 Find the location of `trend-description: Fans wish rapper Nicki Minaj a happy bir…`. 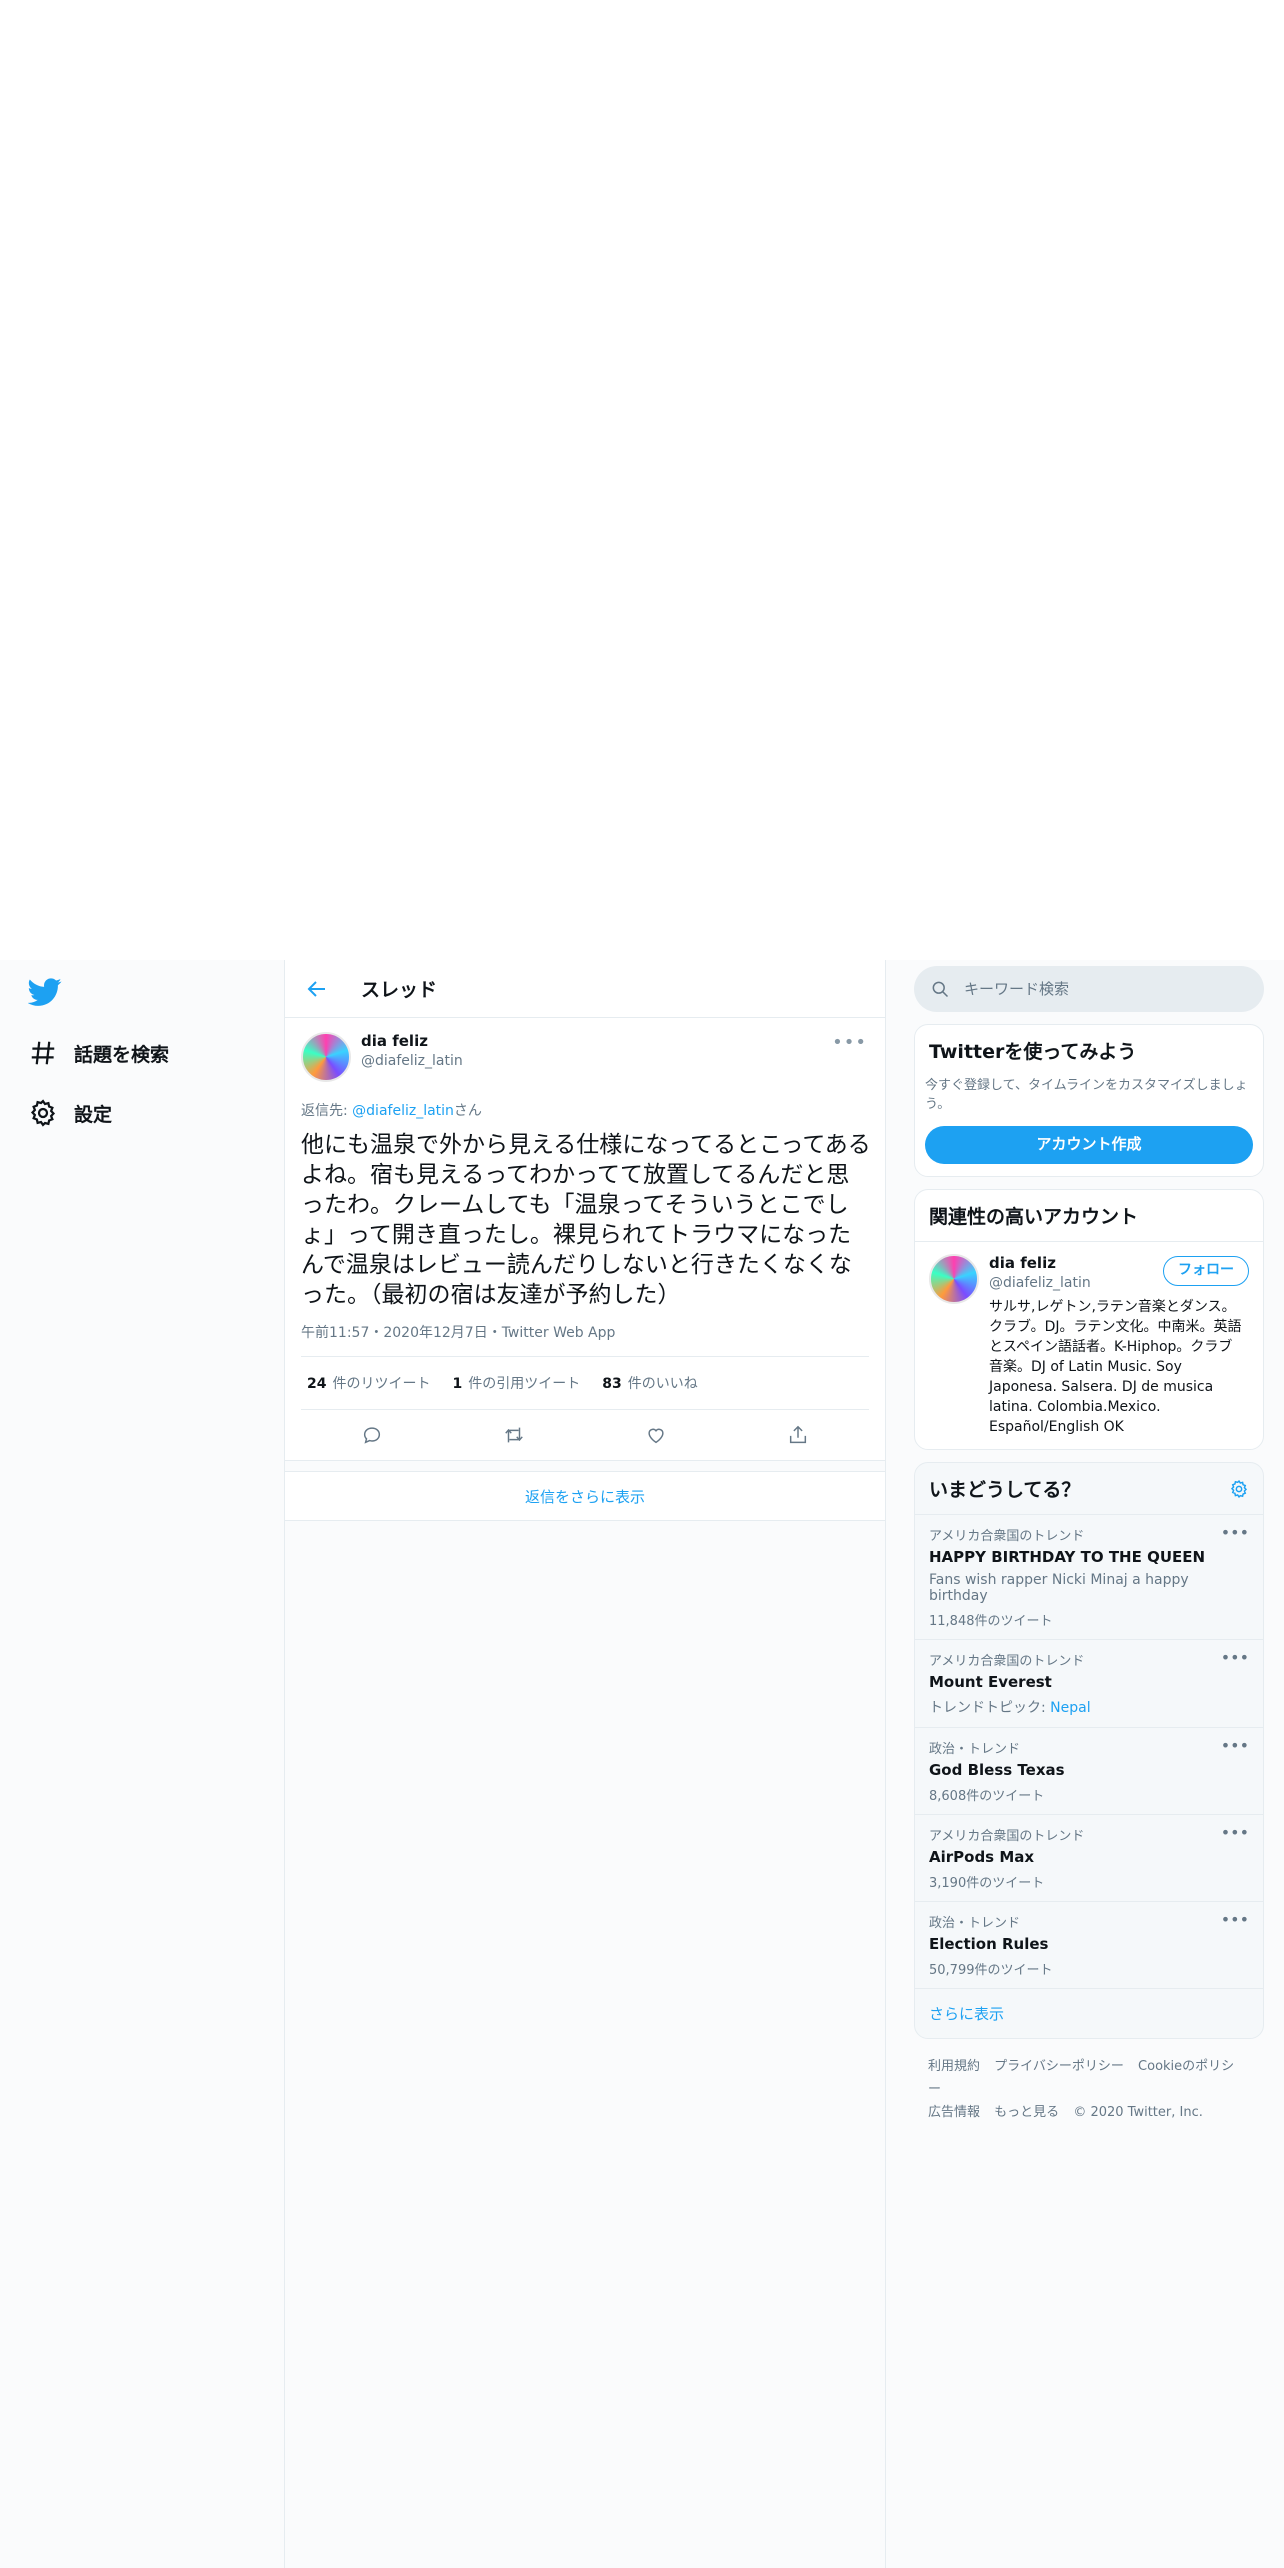

trend-description: Fans wish rapper Nicki Minaj a happy bir… is located at coordinates (1059, 1588).